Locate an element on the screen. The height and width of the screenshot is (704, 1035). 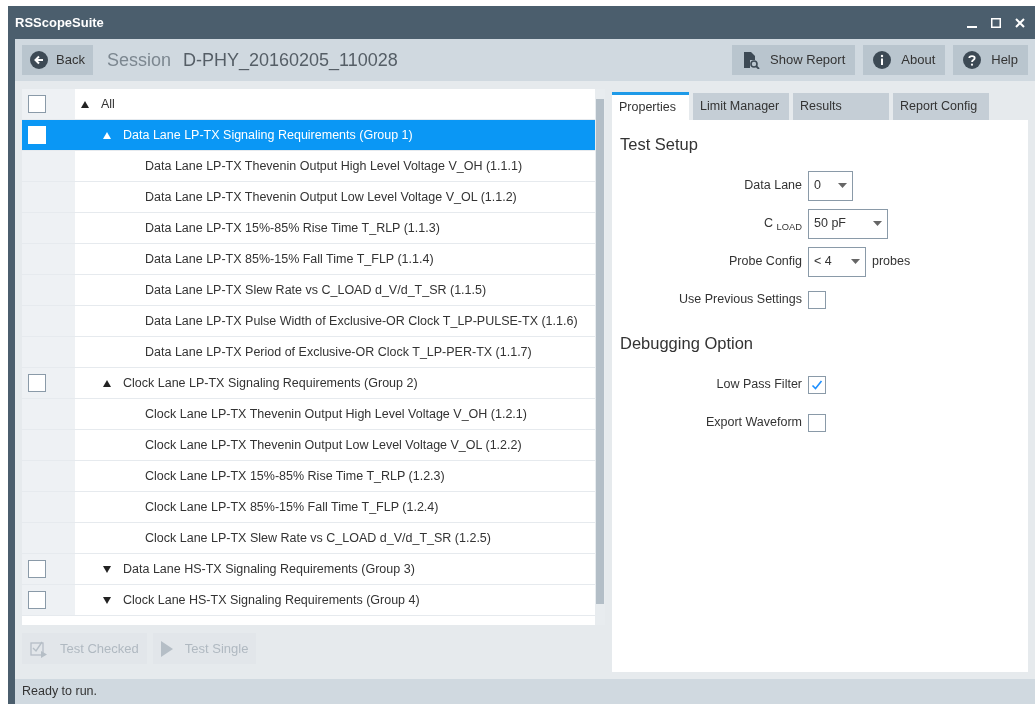
dropdown: 0 is located at coordinates (830, 185).